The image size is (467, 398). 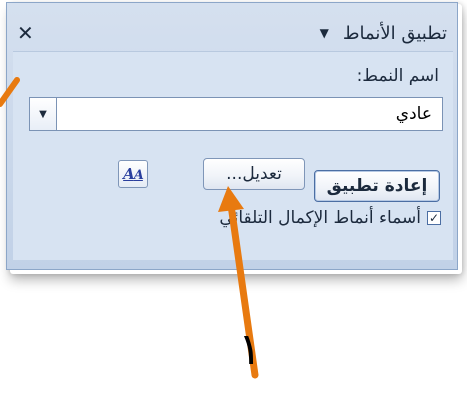 What do you see at coordinates (397, 76) in the screenshot?
I see `style-name-label: اسم النمط:` at bounding box center [397, 76].